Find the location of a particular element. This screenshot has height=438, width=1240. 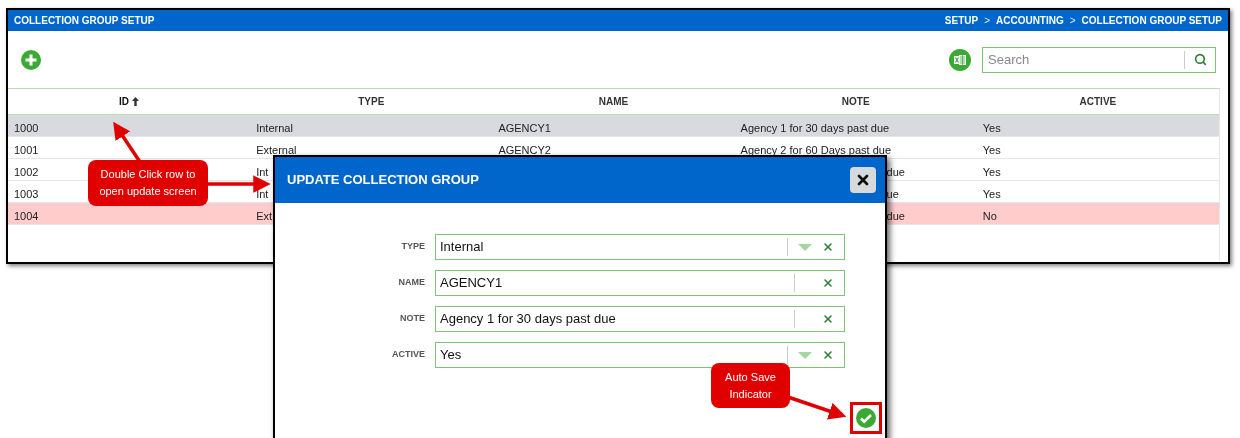

table-row: 1000 Internal AGENCY1 Agency 1 for 30 days past due Yes is located at coordinates (613, 126).